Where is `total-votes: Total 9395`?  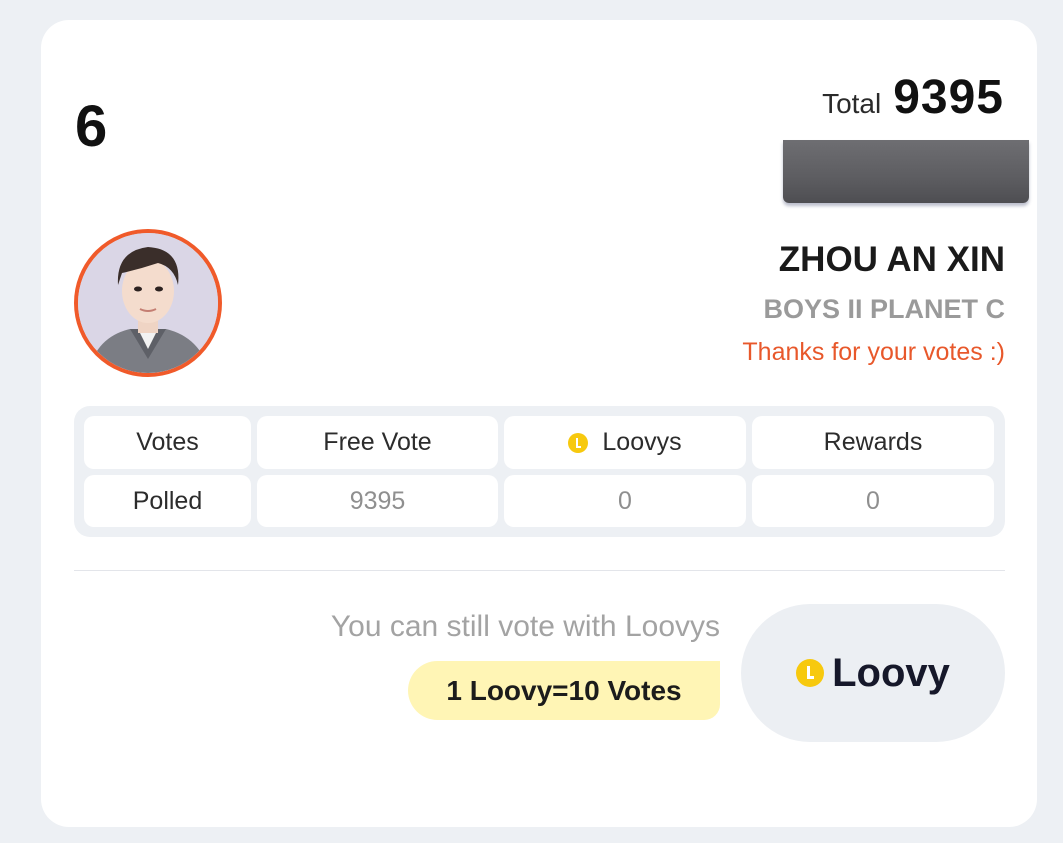
total-votes: Total 9395 is located at coordinates (913, 97).